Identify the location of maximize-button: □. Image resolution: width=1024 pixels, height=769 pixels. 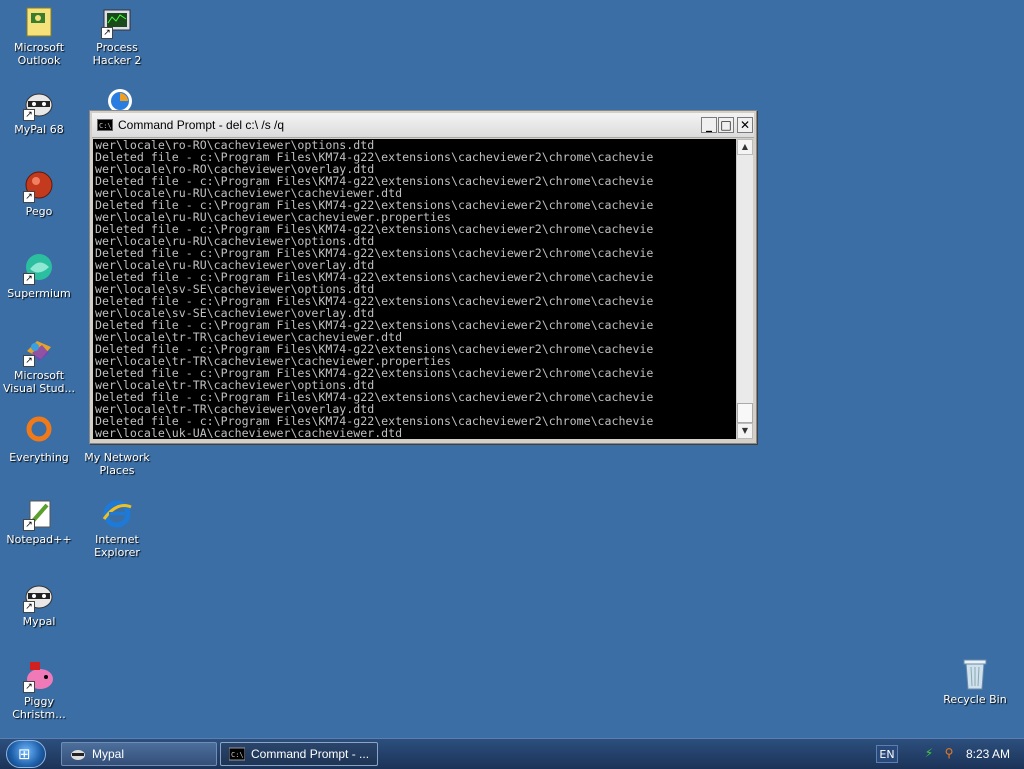
(726, 125).